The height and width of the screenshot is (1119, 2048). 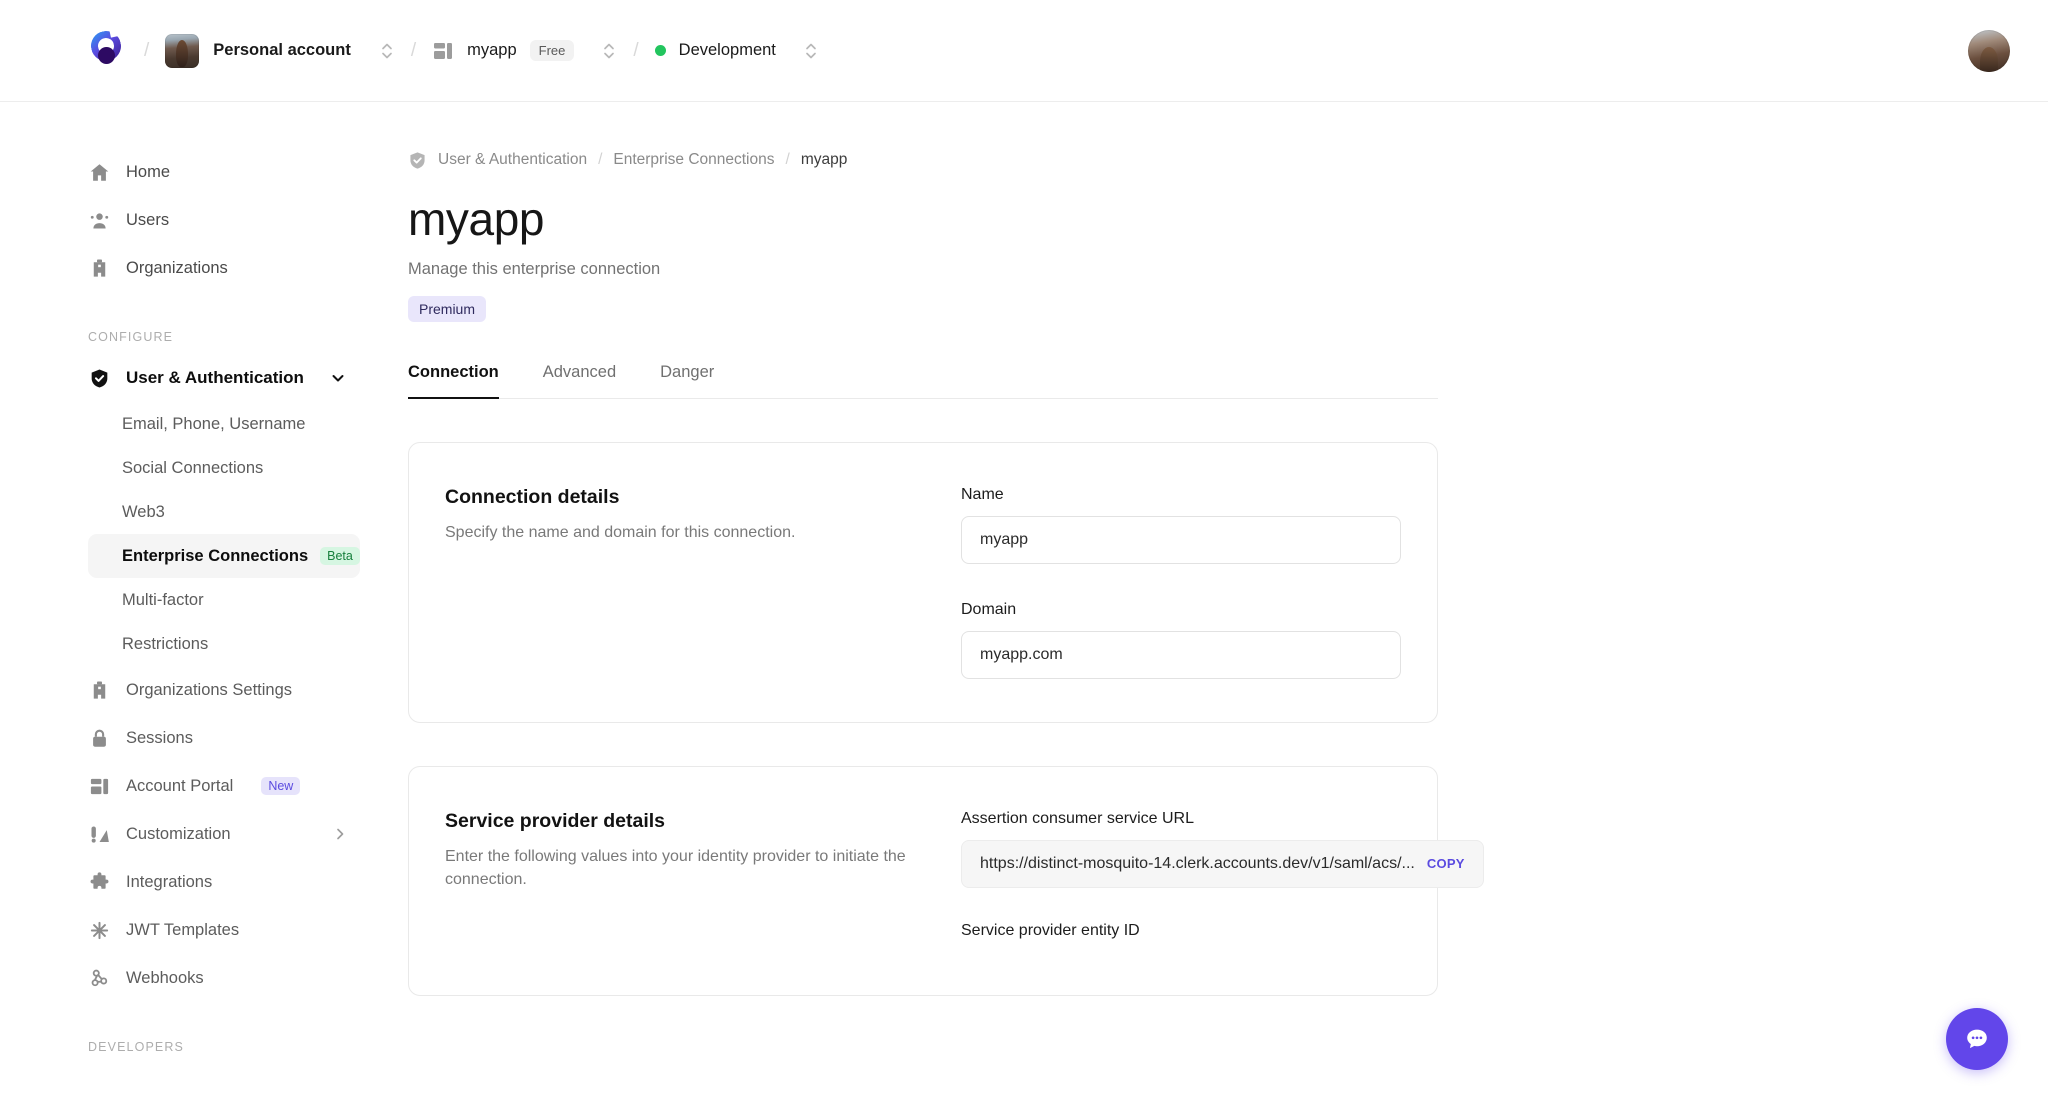 What do you see at coordinates (524, 51) in the screenshot?
I see `application-switcher: myapp Free` at bounding box center [524, 51].